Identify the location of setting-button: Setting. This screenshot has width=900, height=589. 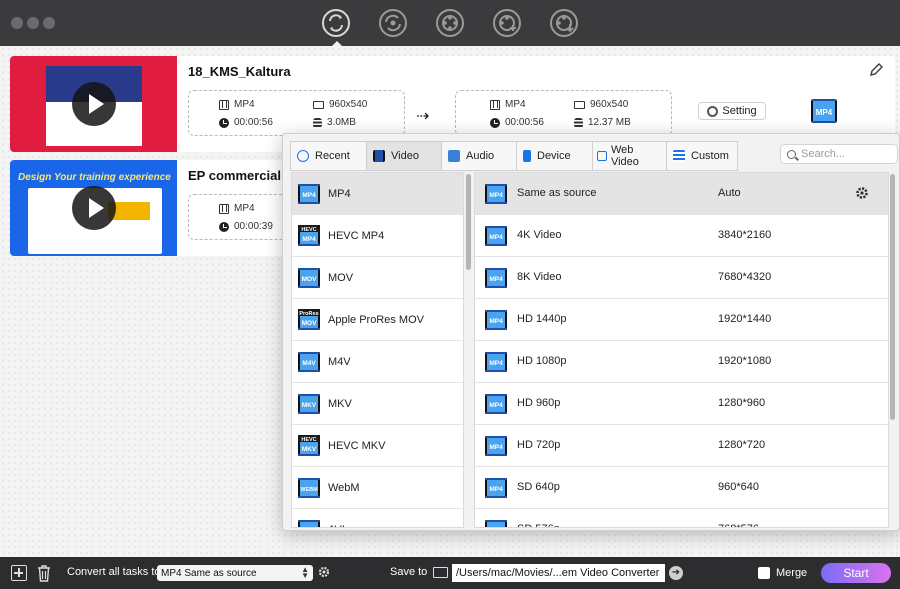
(732, 111).